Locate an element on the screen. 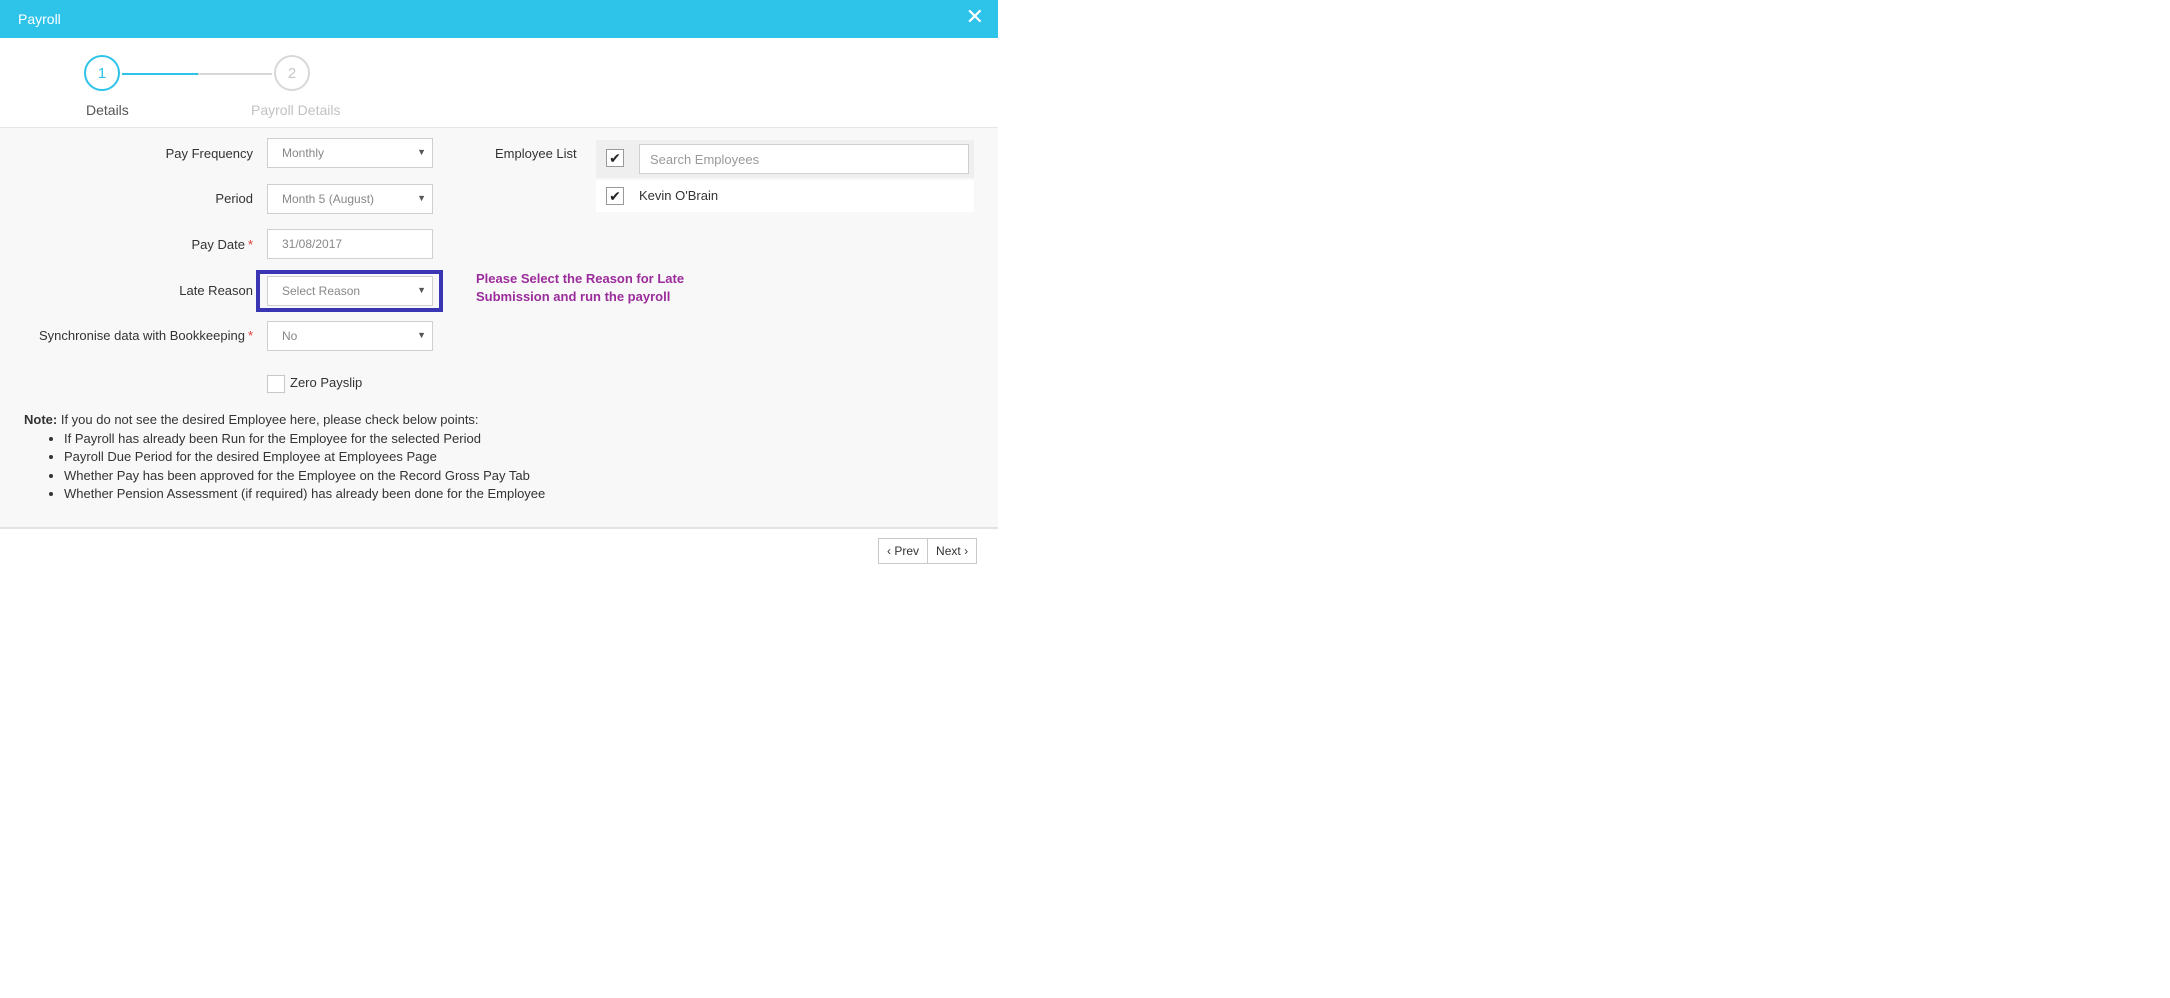 This screenshot has height=998, width=2170. wizard-navigation: ‹ Prev Next › is located at coordinates (928, 551).